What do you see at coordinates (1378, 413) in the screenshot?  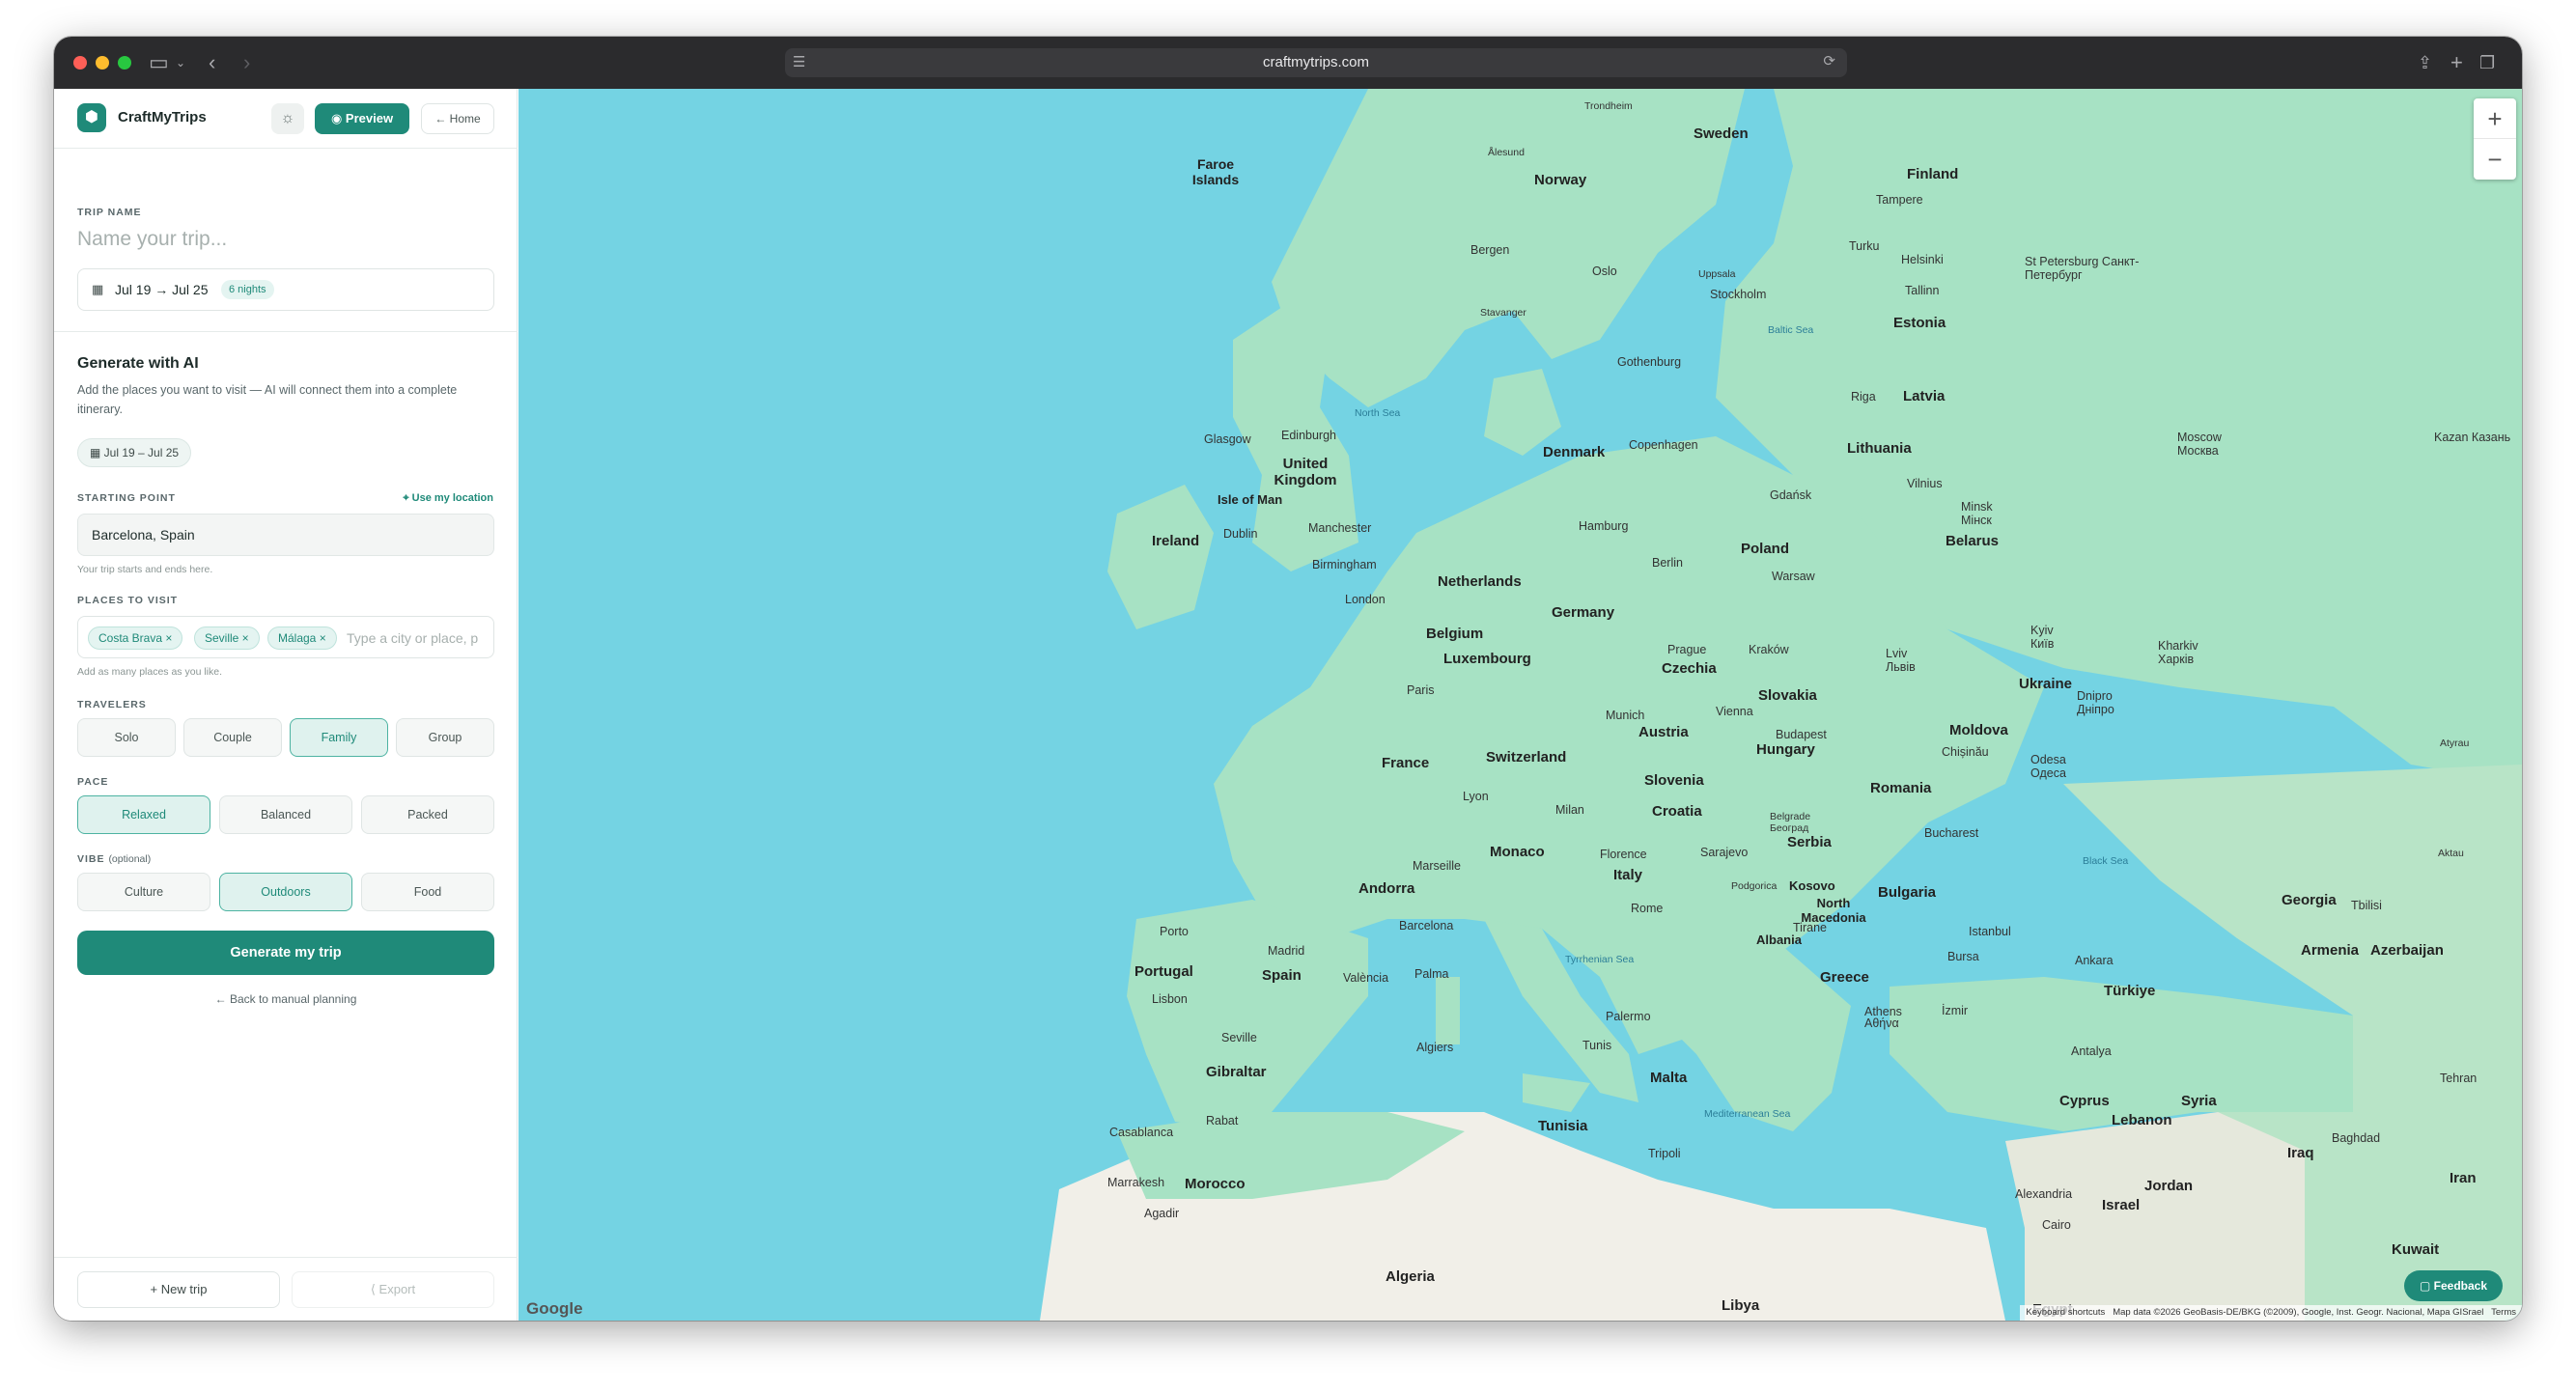 I see `map-label-sea: North Sea` at bounding box center [1378, 413].